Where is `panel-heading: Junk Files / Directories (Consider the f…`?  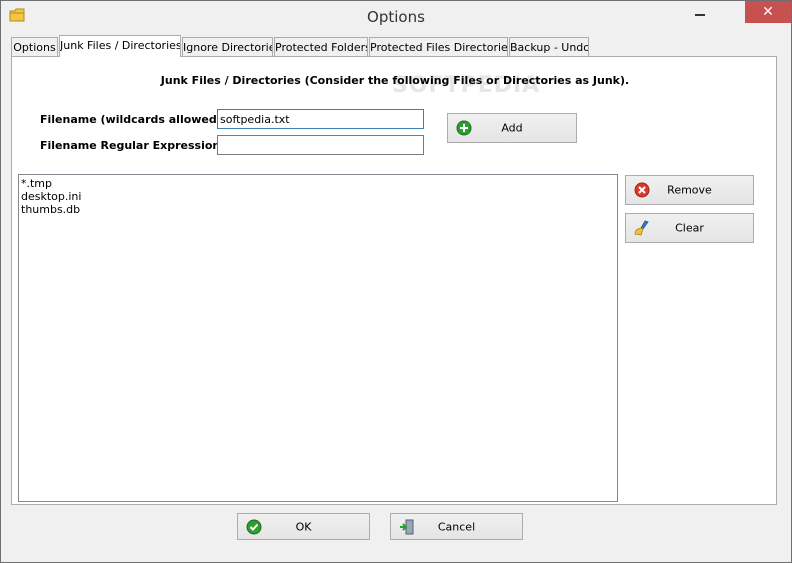
panel-heading: Junk Files / Directories (Consider the f… is located at coordinates (395, 80).